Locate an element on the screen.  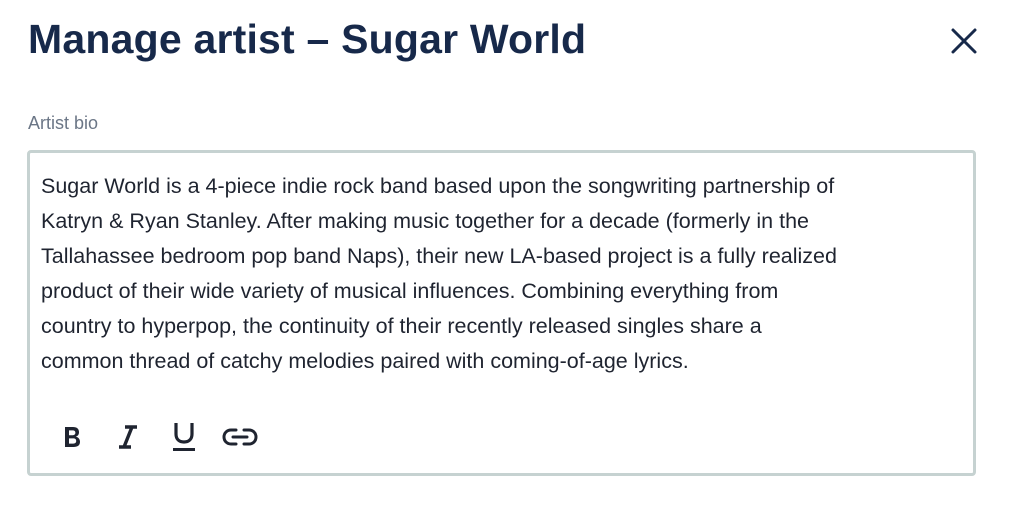
formatting-toolbar is located at coordinates (165, 437).